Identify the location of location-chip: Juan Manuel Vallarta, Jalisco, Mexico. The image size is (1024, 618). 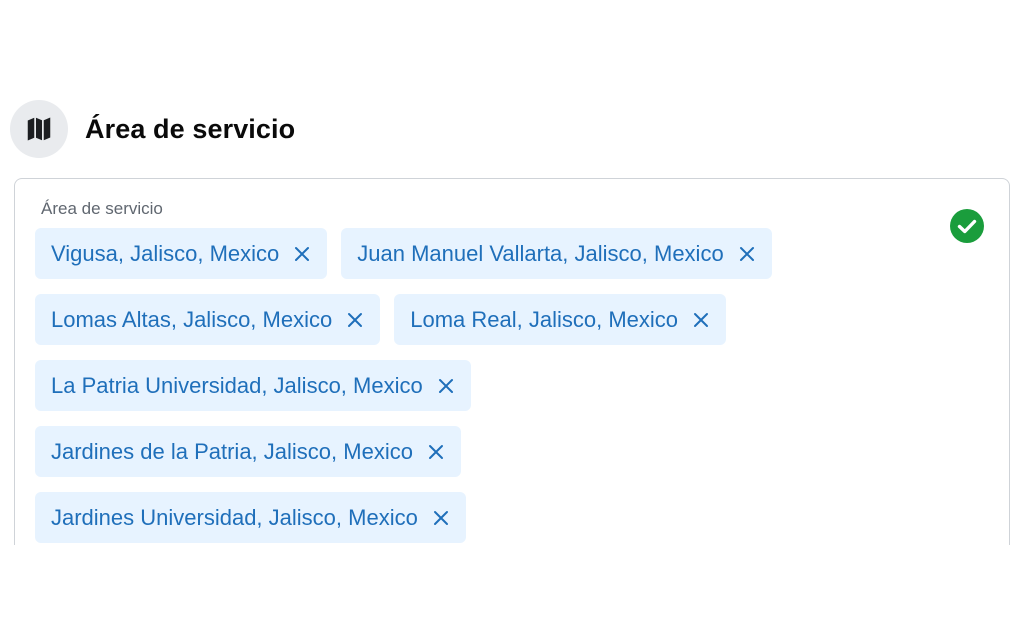
(556, 253).